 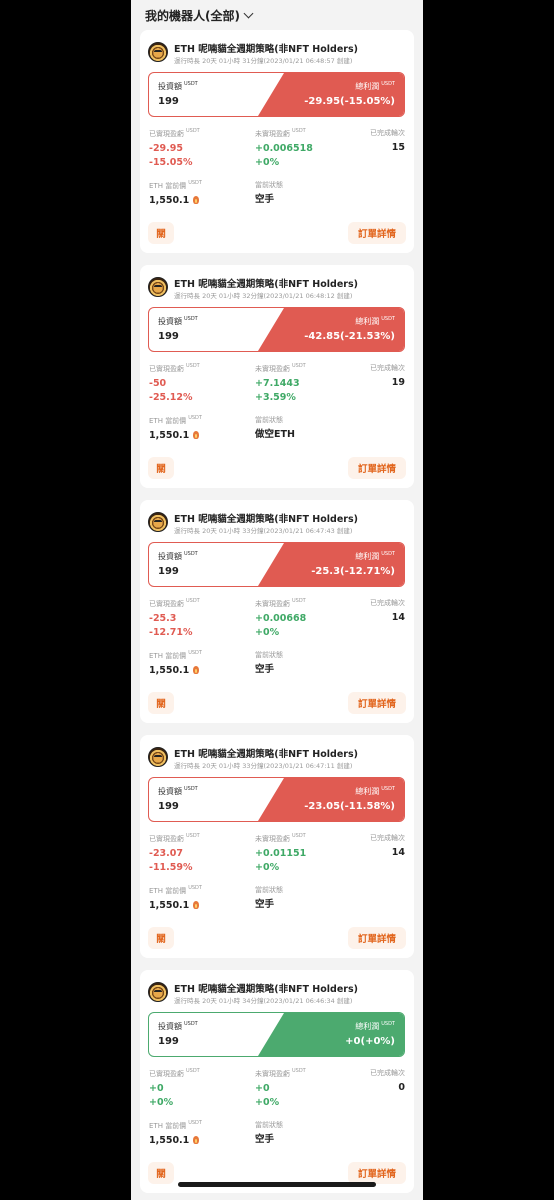 What do you see at coordinates (349, 336) in the screenshot?
I see `total-profit-value: -42.85(-21.53%)` at bounding box center [349, 336].